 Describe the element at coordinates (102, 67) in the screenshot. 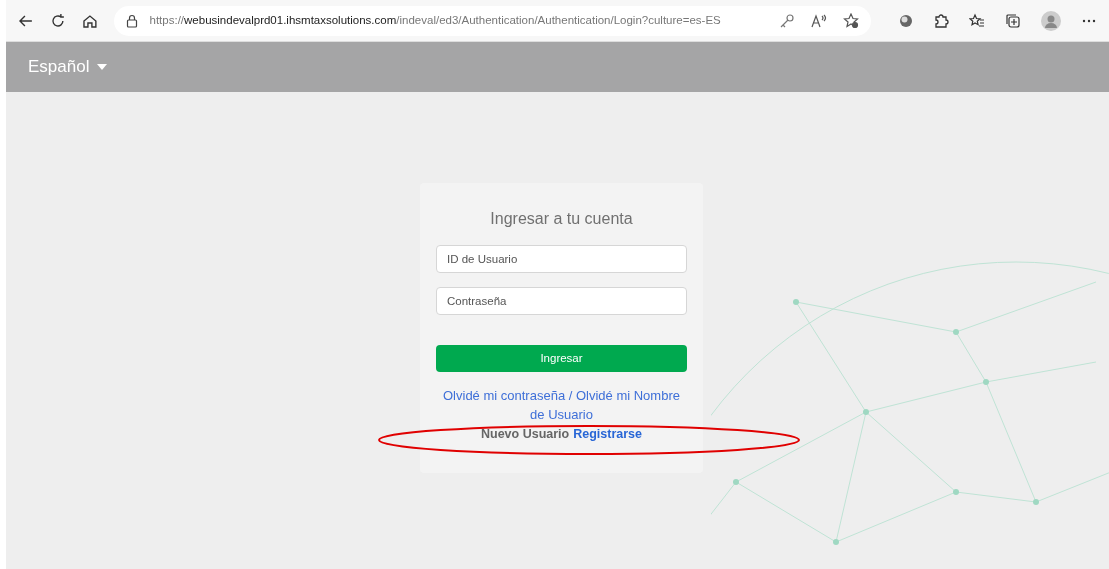

I see `caret-icon` at that location.